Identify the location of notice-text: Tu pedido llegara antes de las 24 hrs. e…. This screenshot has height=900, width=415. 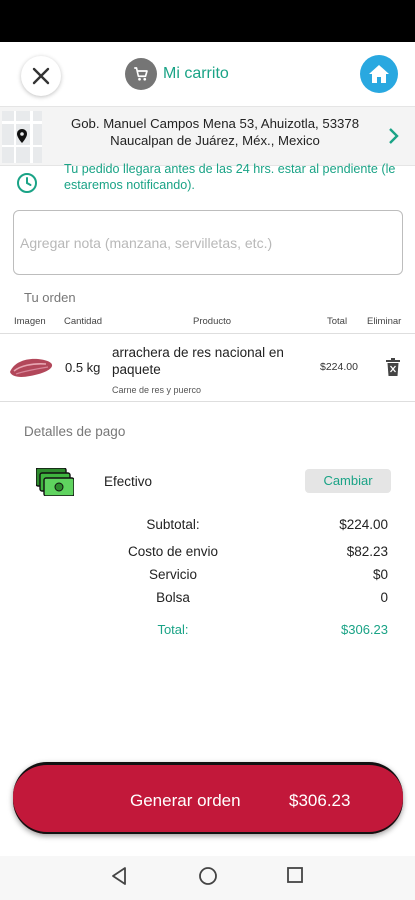
(230, 177).